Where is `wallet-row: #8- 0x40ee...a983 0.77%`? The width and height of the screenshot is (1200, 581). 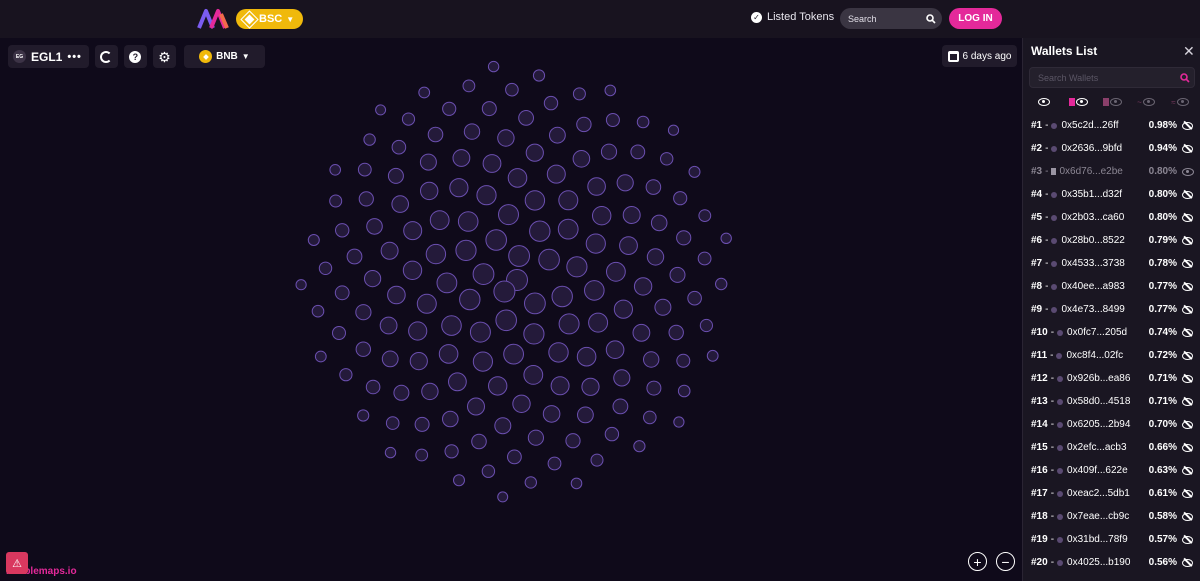
wallet-row: #8- 0x40ee...a983 0.77% is located at coordinates (1111, 286).